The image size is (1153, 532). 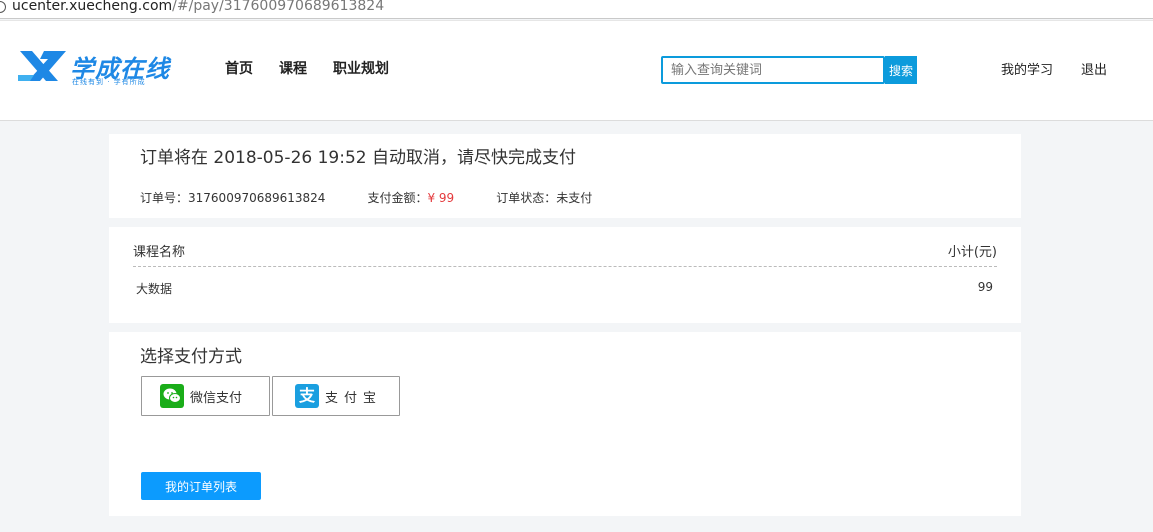 I want to click on user-links: 我的学习 退出, so click(x=1068, y=68).